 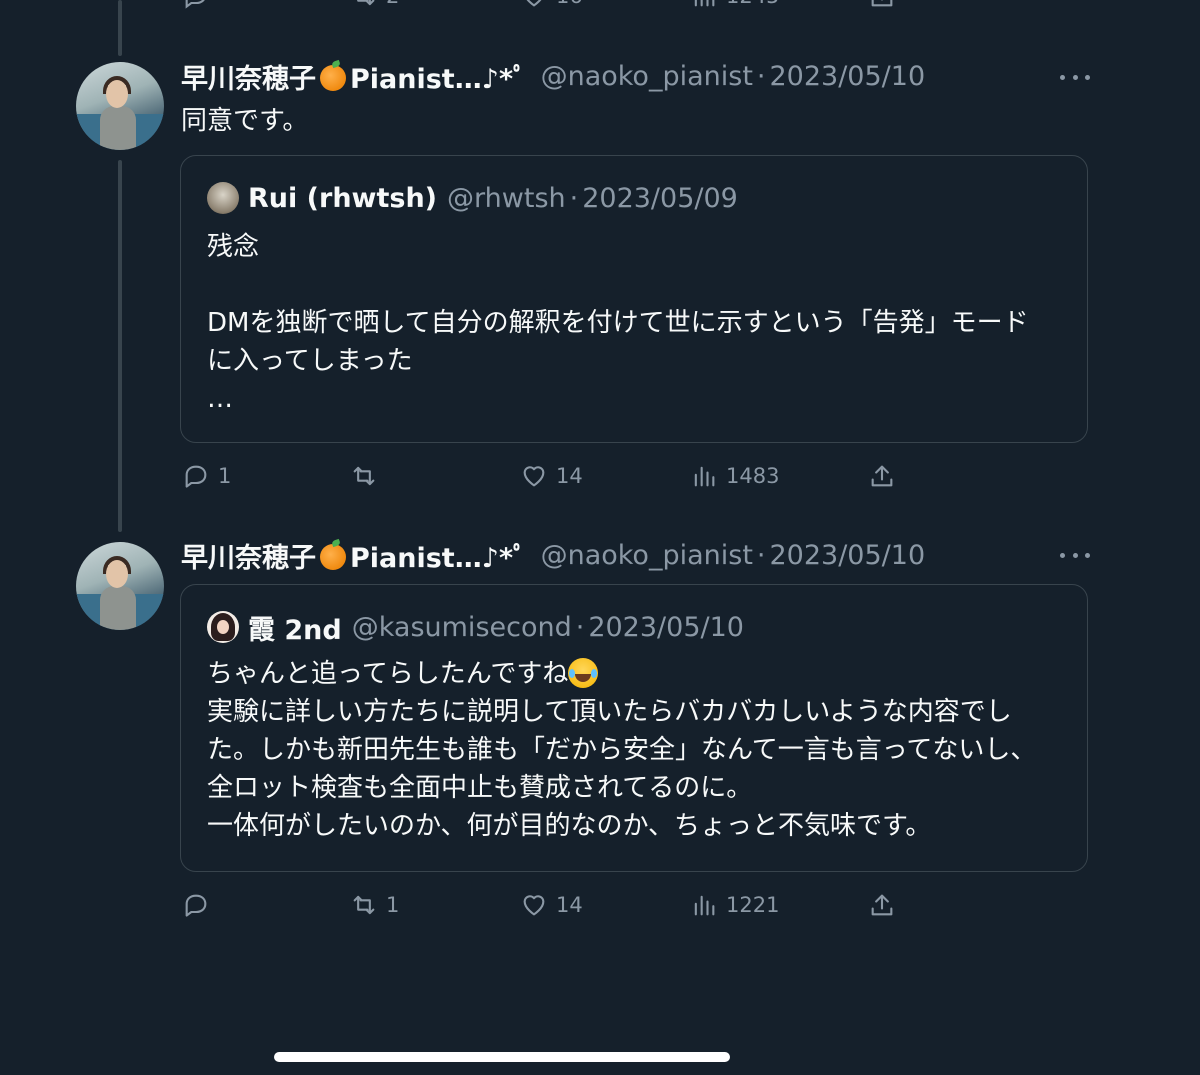 I want to click on tweet-text: 同意です。, so click(x=245, y=121).